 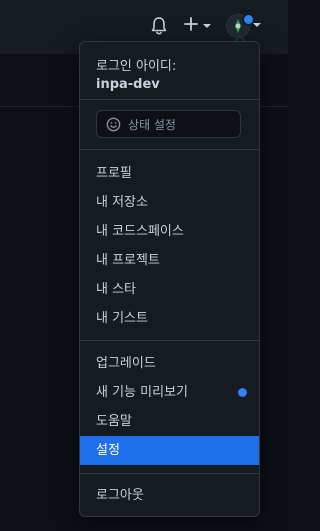 I want to click on menu-header: 로그인 아이디: inpa-dev, so click(x=169, y=70).